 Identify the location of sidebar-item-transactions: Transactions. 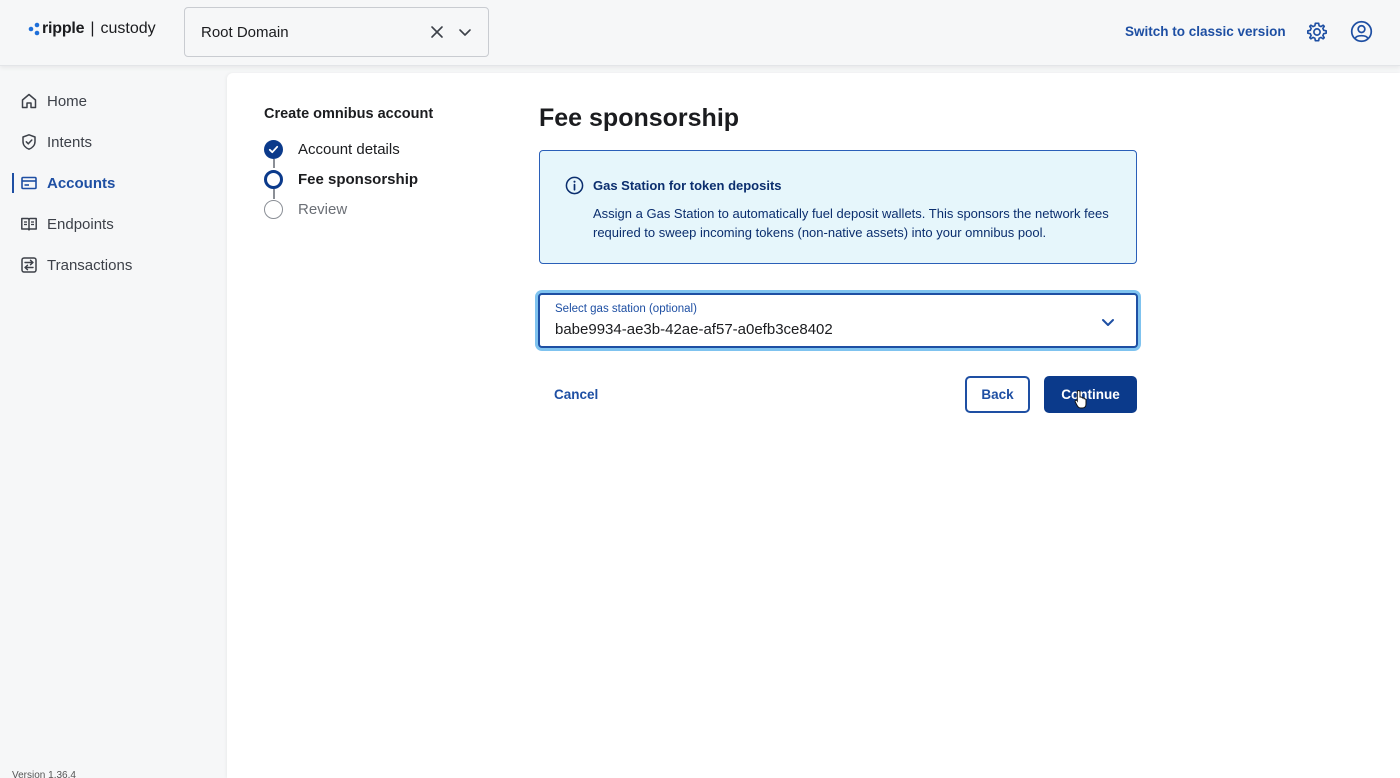
(76, 265).